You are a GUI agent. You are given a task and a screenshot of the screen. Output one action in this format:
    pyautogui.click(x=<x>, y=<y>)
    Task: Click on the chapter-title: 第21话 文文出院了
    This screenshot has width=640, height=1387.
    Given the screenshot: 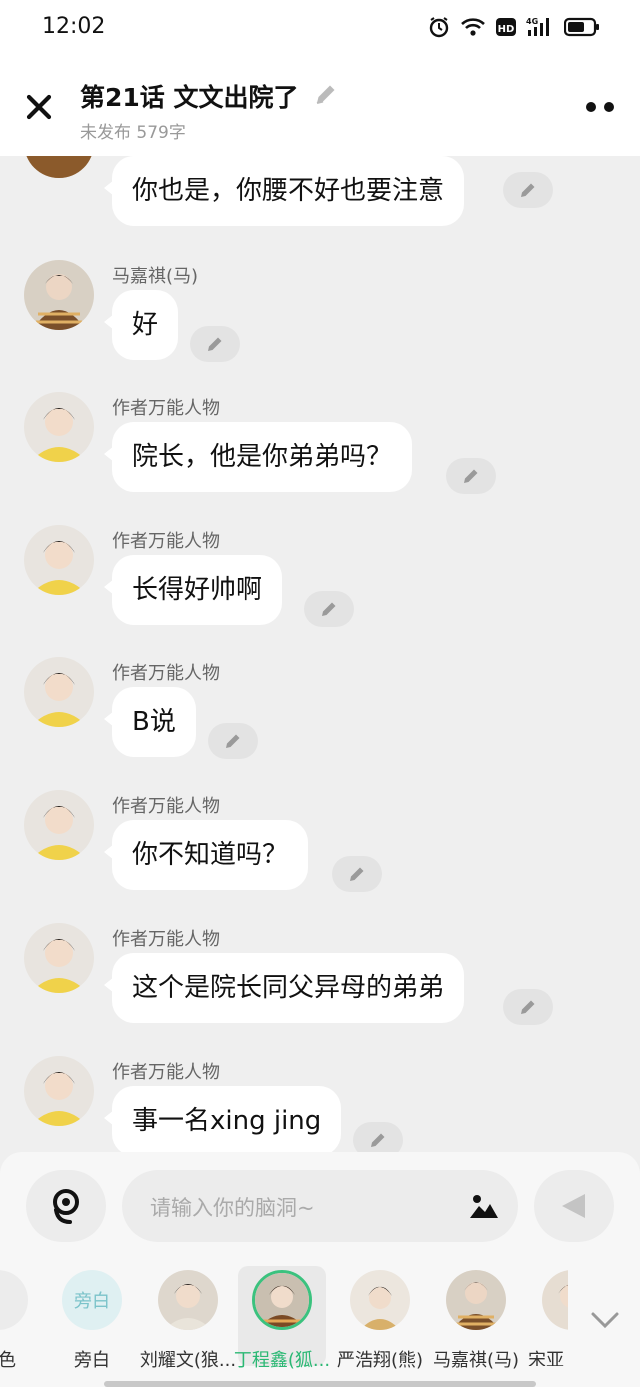 What is the action you would take?
    pyautogui.click(x=189, y=97)
    